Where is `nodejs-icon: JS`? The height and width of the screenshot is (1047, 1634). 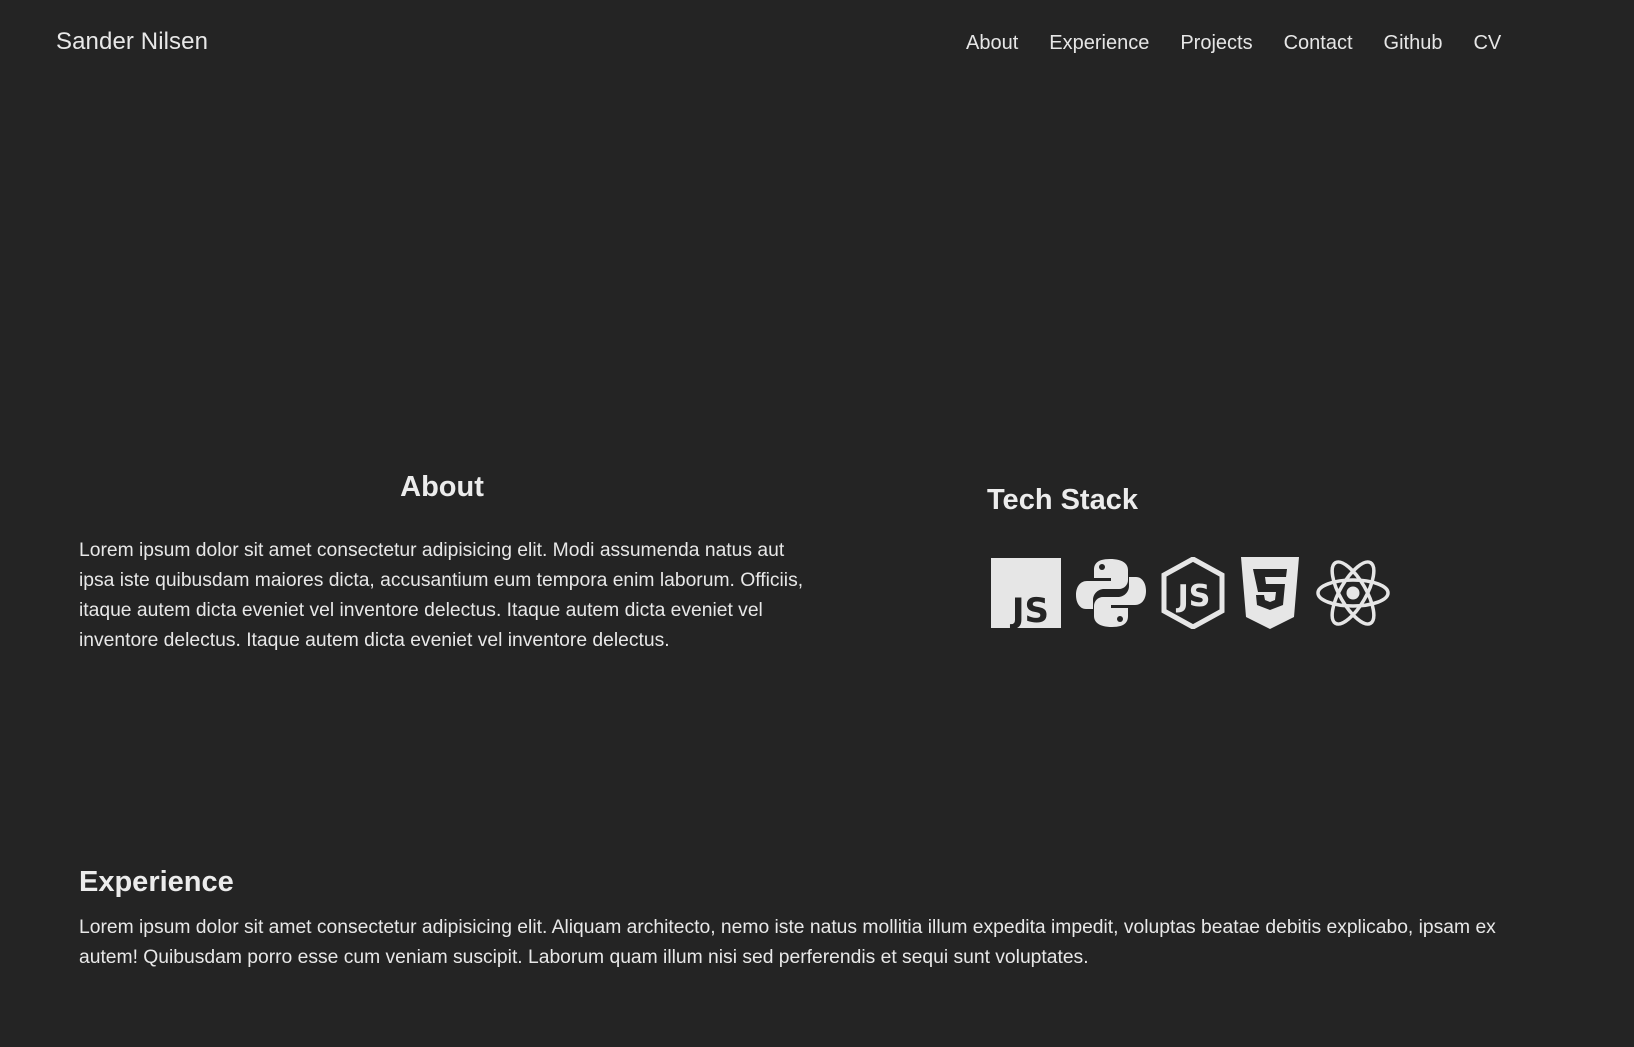 nodejs-icon: JS is located at coordinates (1193, 593).